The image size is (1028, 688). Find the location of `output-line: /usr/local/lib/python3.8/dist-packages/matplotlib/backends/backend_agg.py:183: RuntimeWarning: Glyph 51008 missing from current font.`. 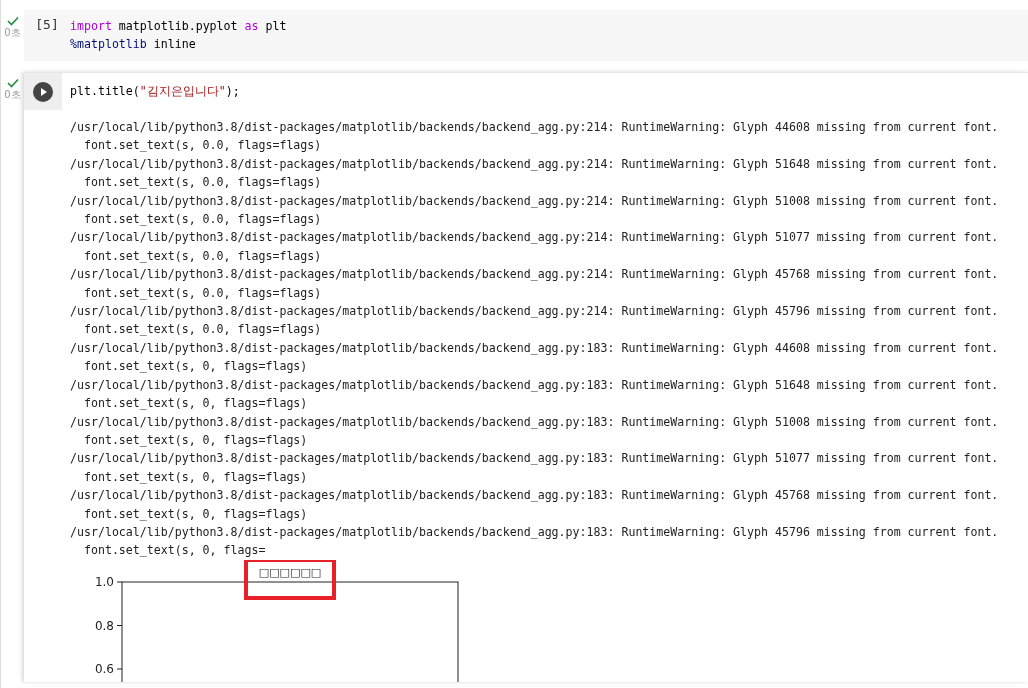

output-line: /usr/local/lib/python3.8/dist-packages/matplotlib/backends/backend_agg.py:183: RuntimeWarning: Glyph 51008 missing from current font. is located at coordinates (534, 422).